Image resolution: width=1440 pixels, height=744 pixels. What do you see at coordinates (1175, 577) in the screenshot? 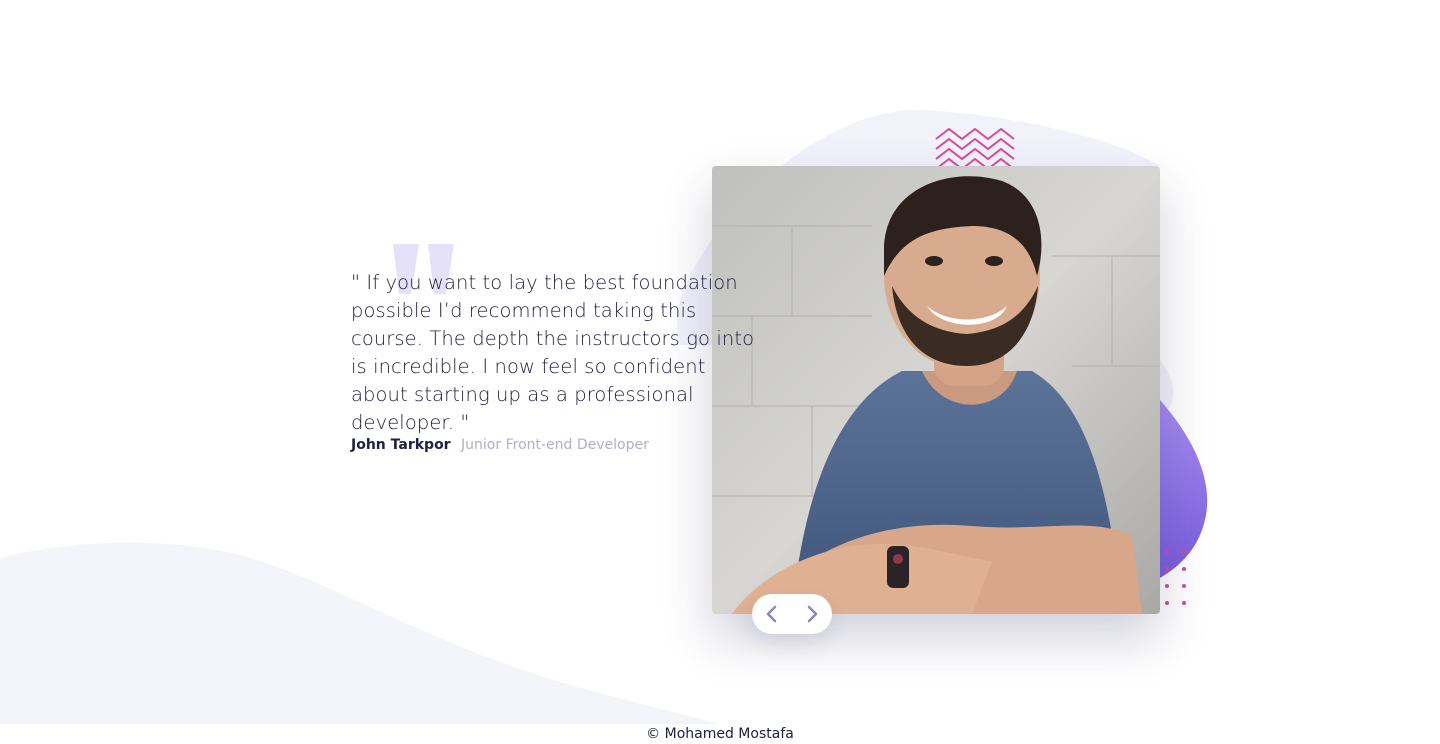
I see `dot-grid-icon` at bounding box center [1175, 577].